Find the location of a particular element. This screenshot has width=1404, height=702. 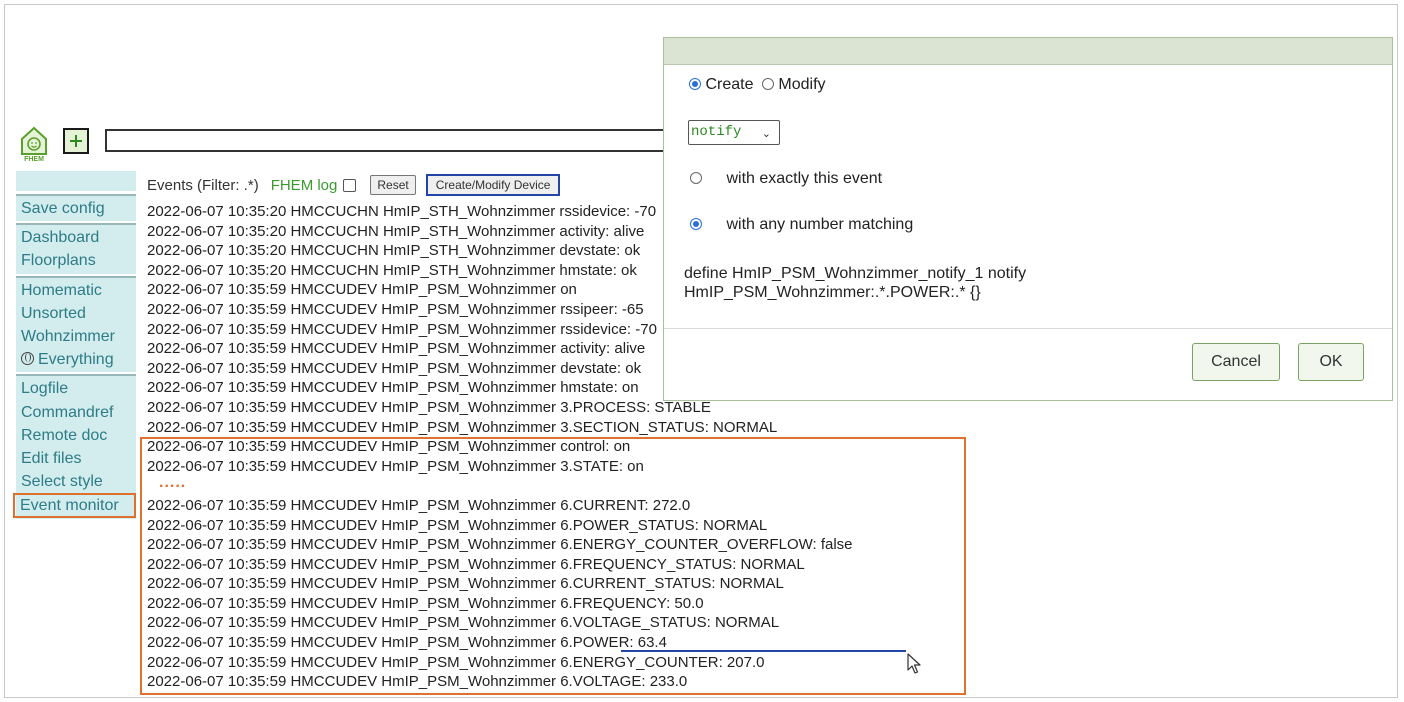

cancel-button: Cancel is located at coordinates (1236, 362).